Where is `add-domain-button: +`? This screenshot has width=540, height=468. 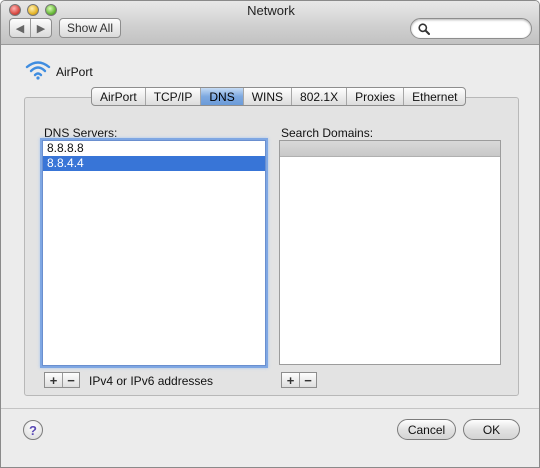 add-domain-button: + is located at coordinates (290, 380).